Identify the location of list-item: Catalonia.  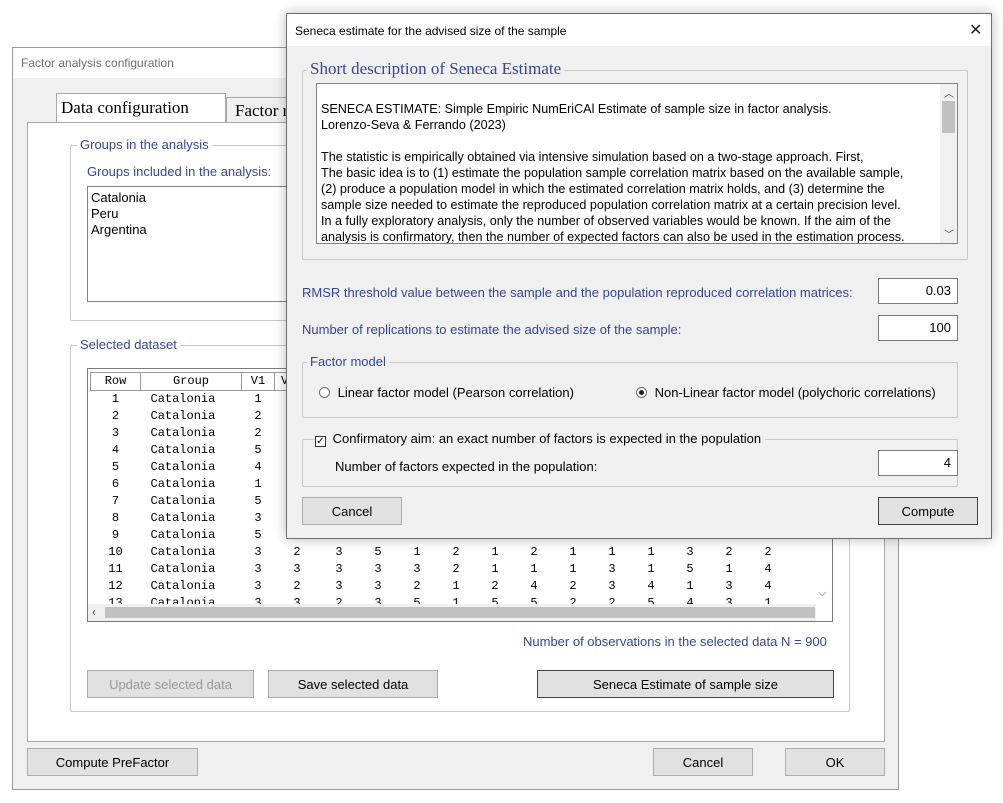
(118, 197).